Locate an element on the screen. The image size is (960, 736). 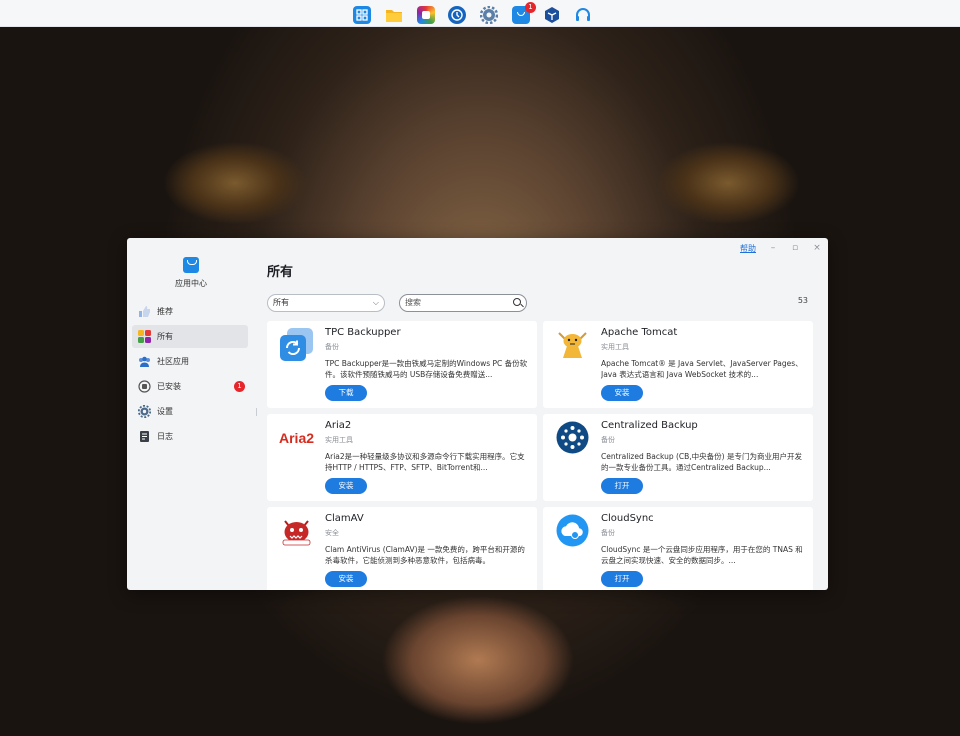
page-title: 所有 is located at coordinates (280, 272).